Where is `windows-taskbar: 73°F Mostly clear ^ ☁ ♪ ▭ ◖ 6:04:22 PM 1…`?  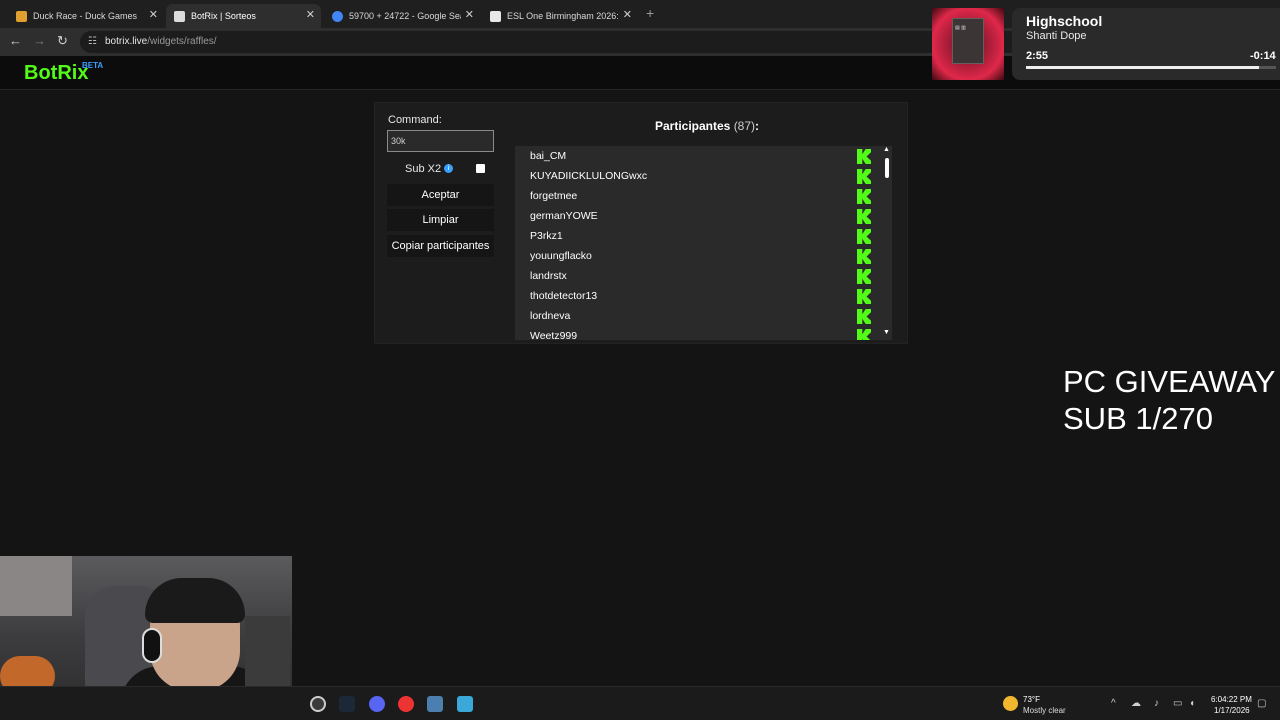 windows-taskbar: 73°F Mostly clear ^ ☁ ♪ ▭ ◖ 6:04:22 PM 1… is located at coordinates (640, 703).